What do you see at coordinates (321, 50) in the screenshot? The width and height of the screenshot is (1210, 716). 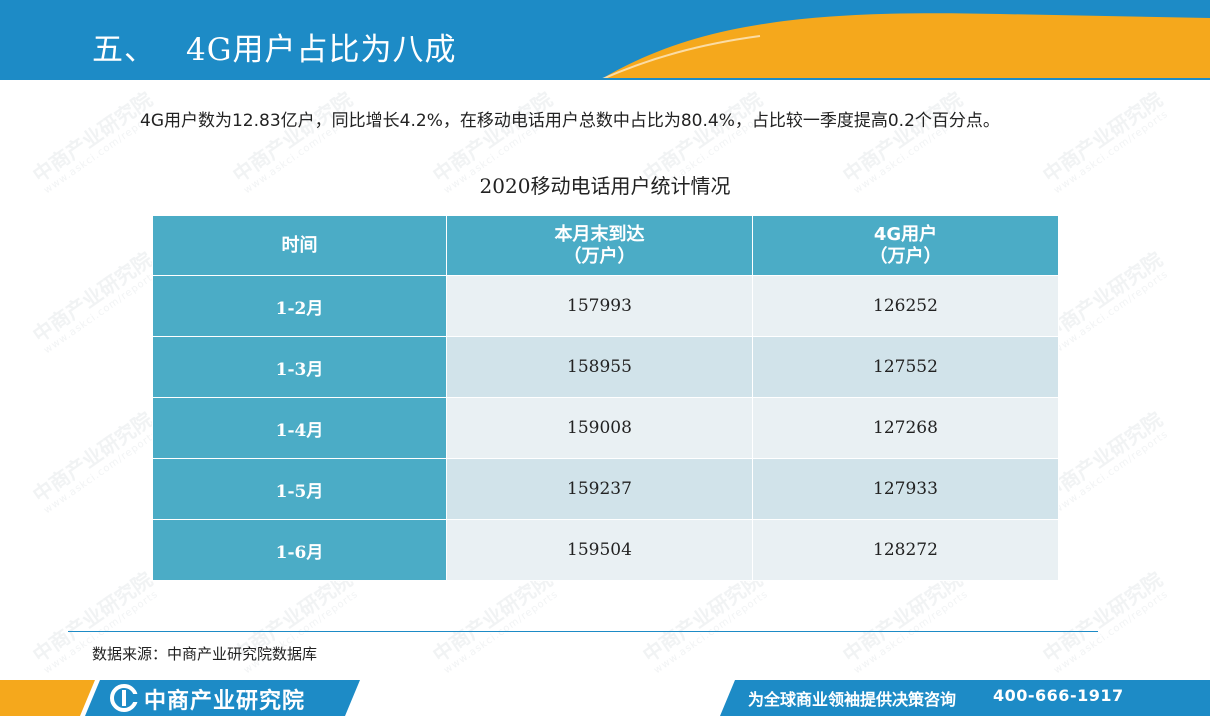 I see `section-title: 4G用户占比为八成` at bounding box center [321, 50].